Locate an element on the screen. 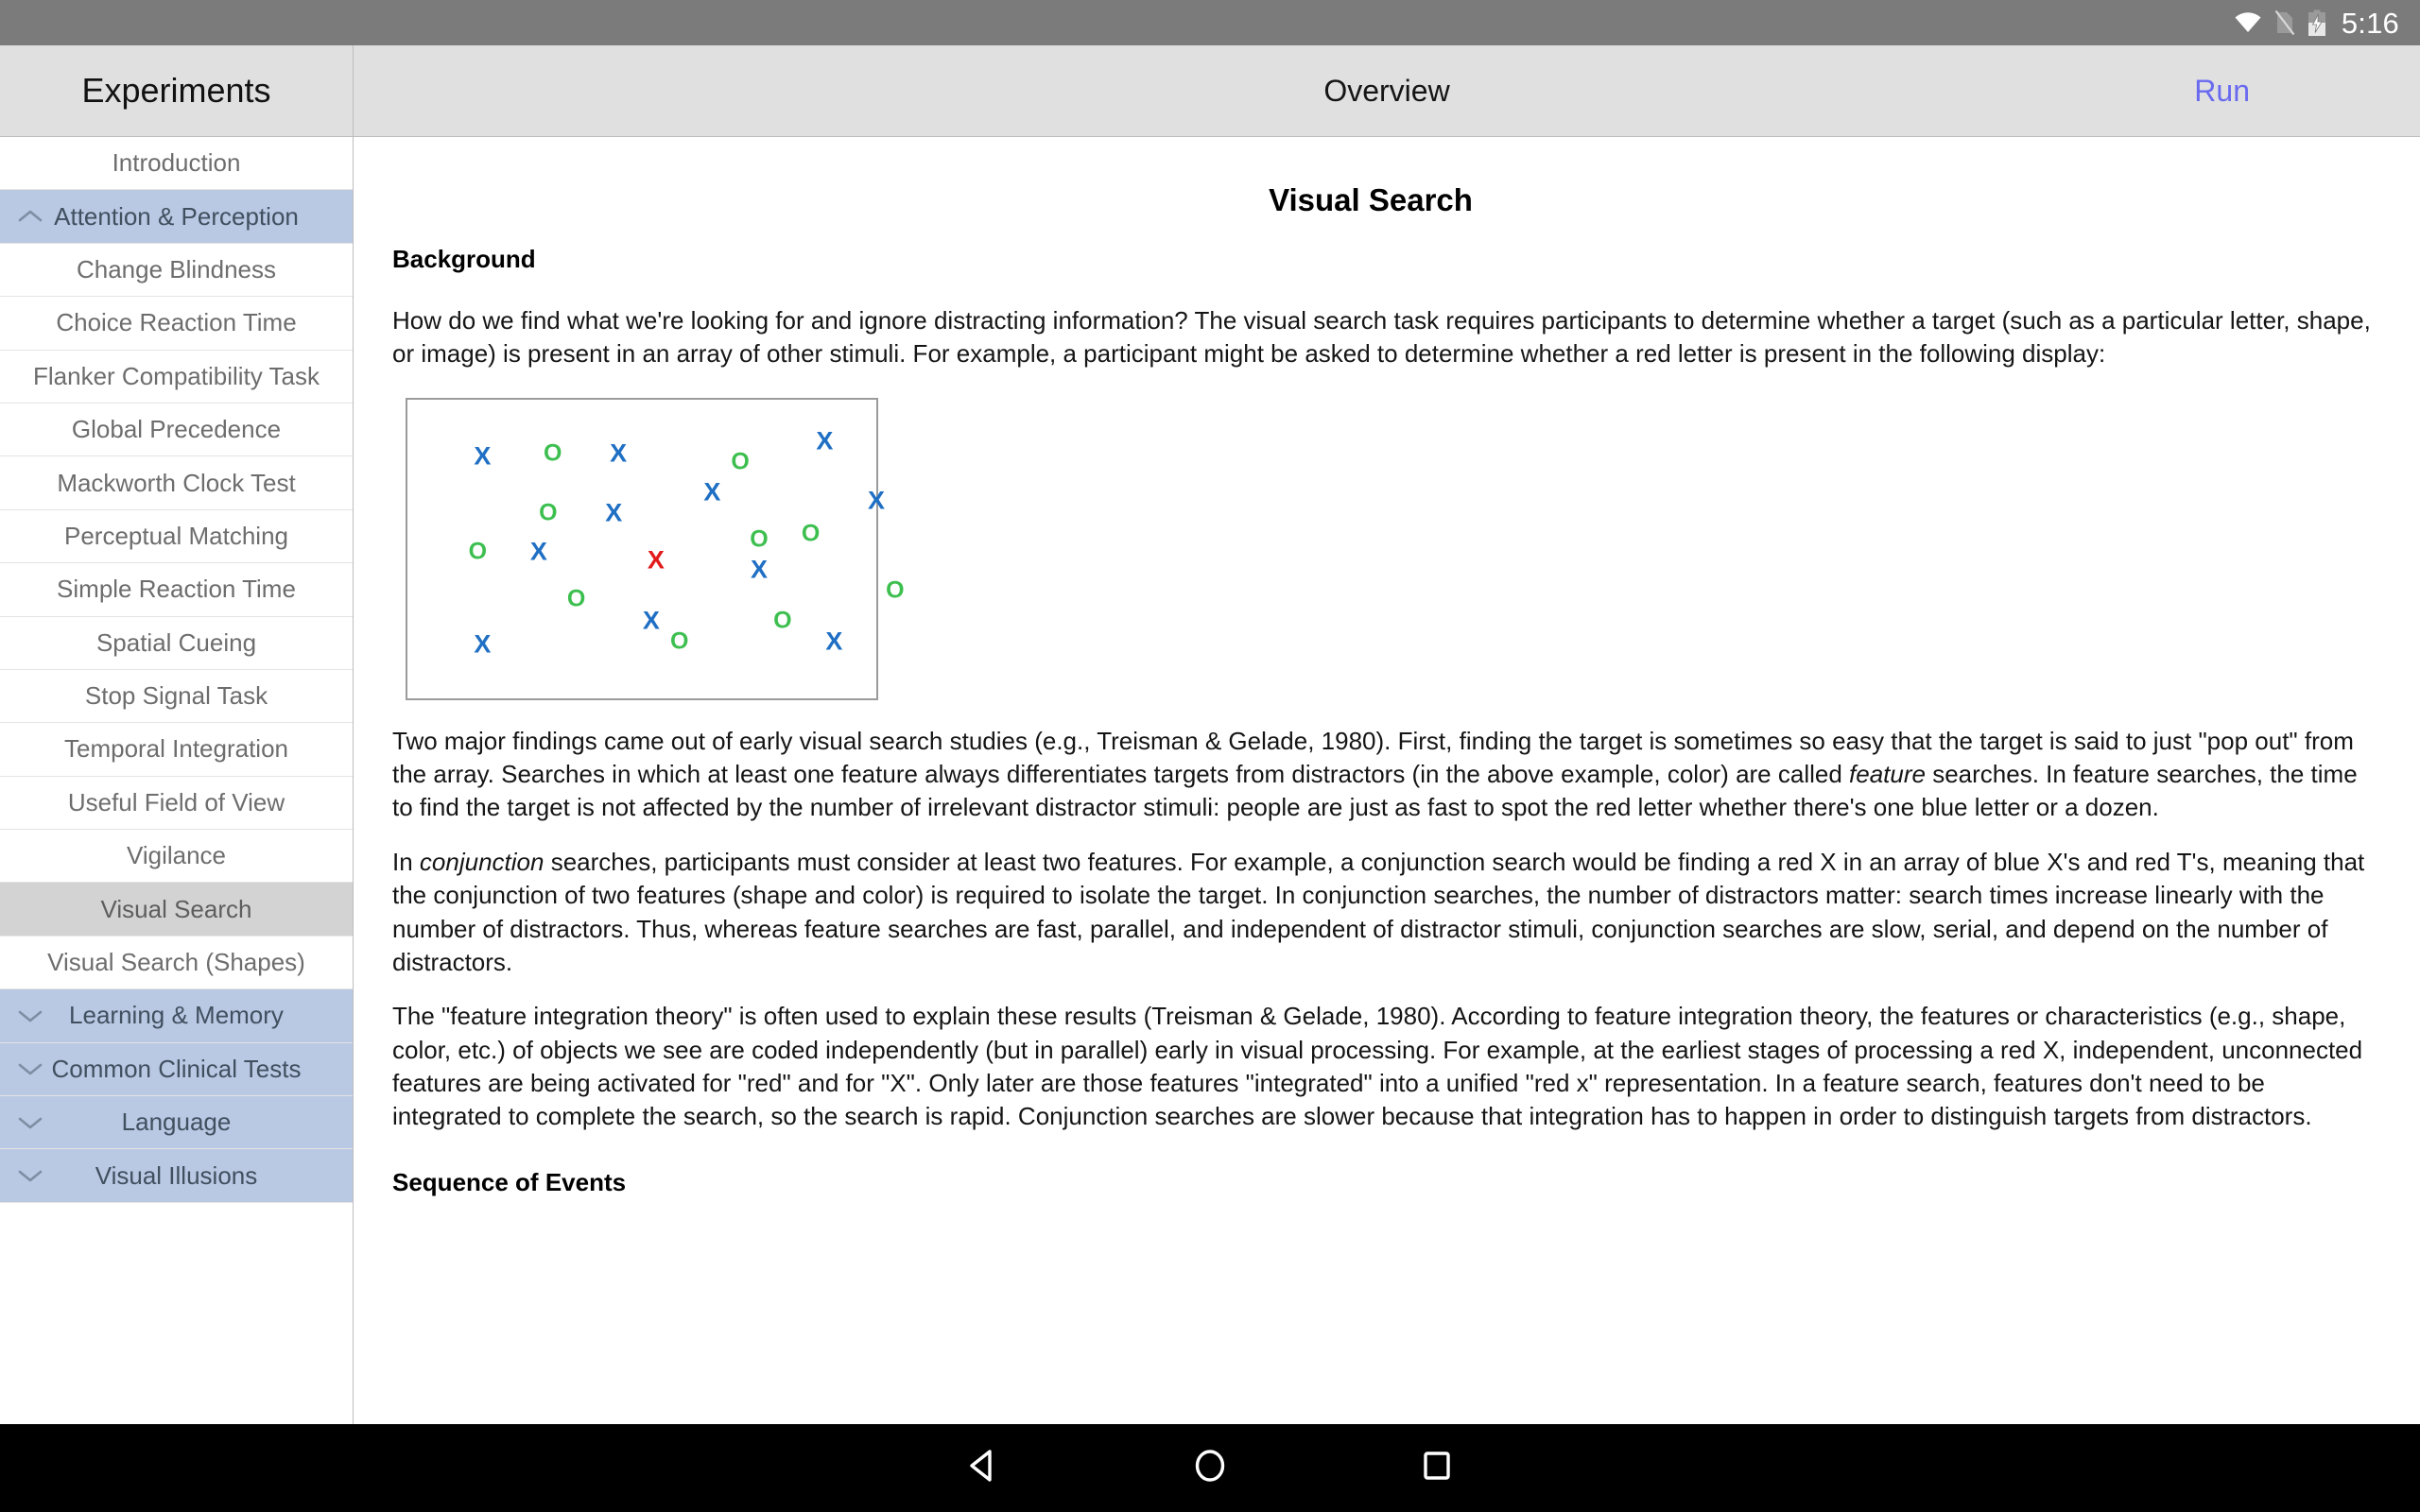  sidebar-item-perceptual-matching: Perceptual Matching is located at coordinates (177, 536).